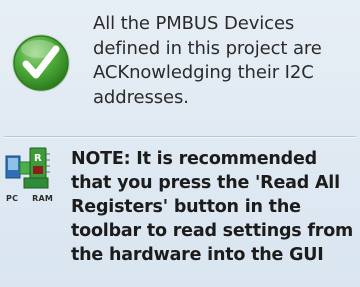 This screenshot has width=360, height=287. What do you see at coordinates (29, 198) in the screenshot?
I see `pc-ram-caption: PC RAM` at bounding box center [29, 198].